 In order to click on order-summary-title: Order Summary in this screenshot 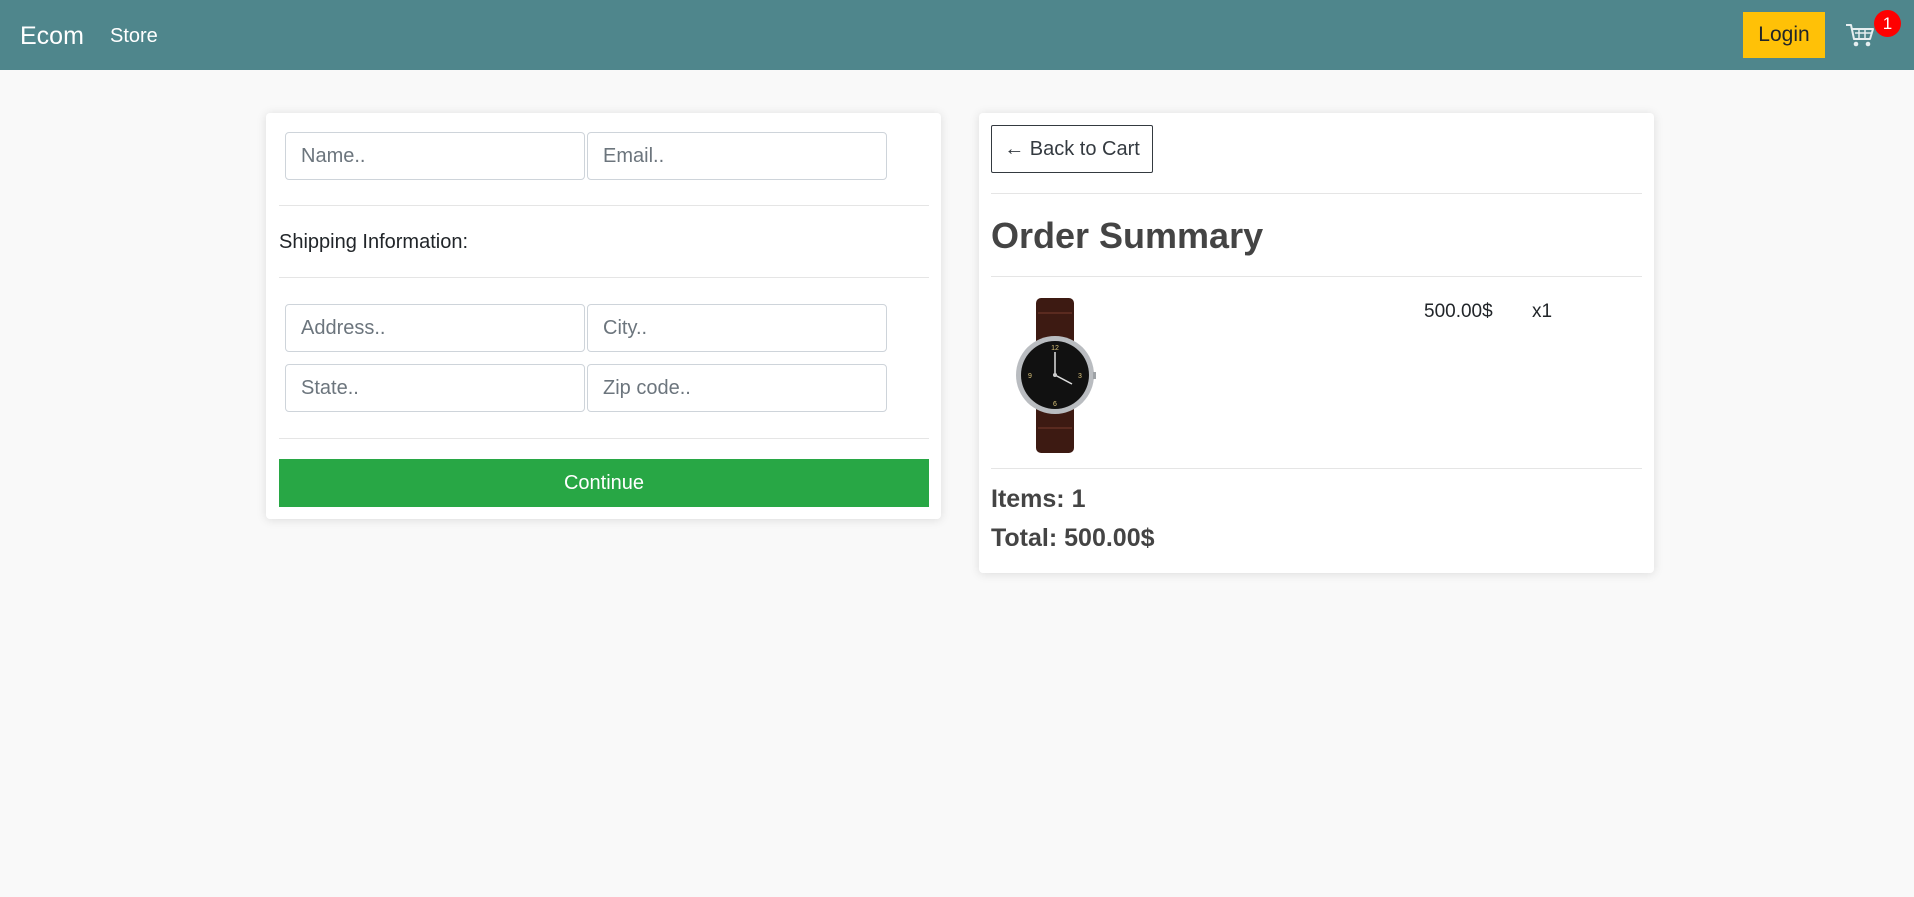, I will do `click(1127, 235)`.